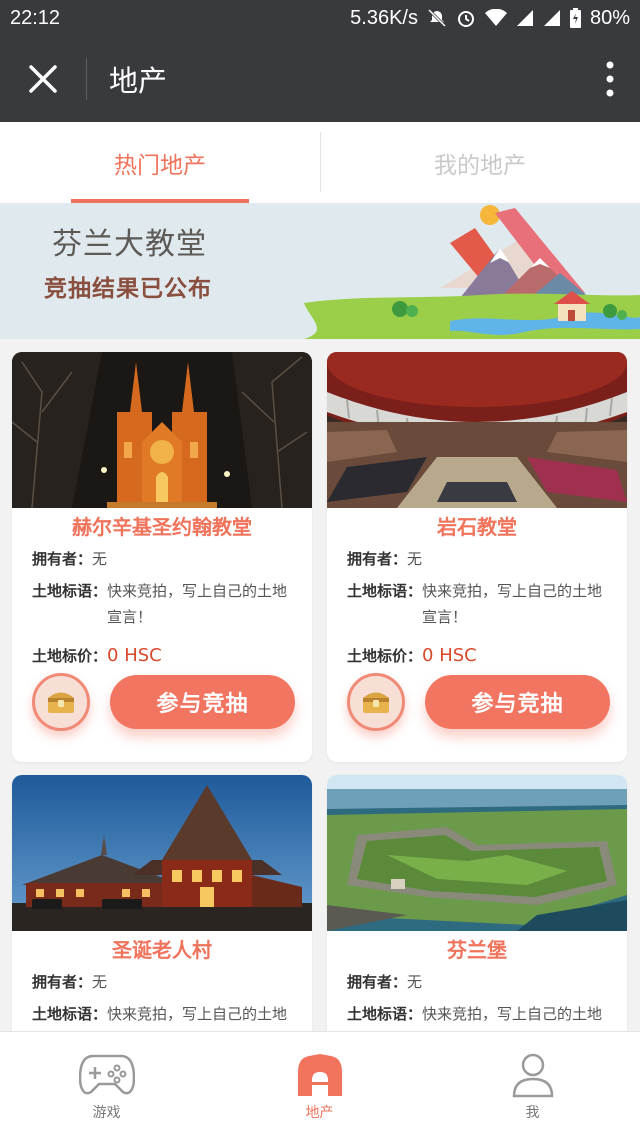  What do you see at coordinates (525, 18) in the screenshot?
I see `signal-icon` at bounding box center [525, 18].